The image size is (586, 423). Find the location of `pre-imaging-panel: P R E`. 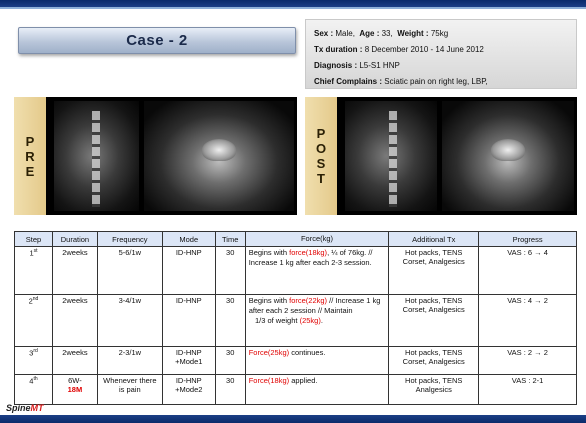

pre-imaging-panel: P R E is located at coordinates (155, 156).